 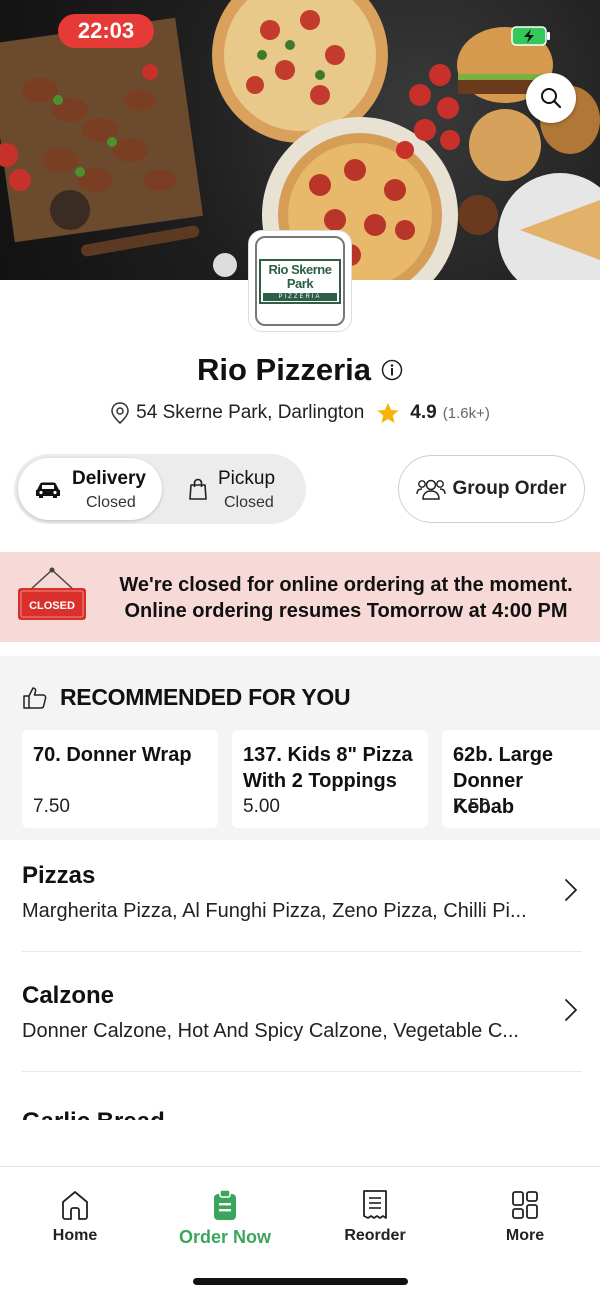 What do you see at coordinates (225, 1204) in the screenshot?
I see `order-icon` at bounding box center [225, 1204].